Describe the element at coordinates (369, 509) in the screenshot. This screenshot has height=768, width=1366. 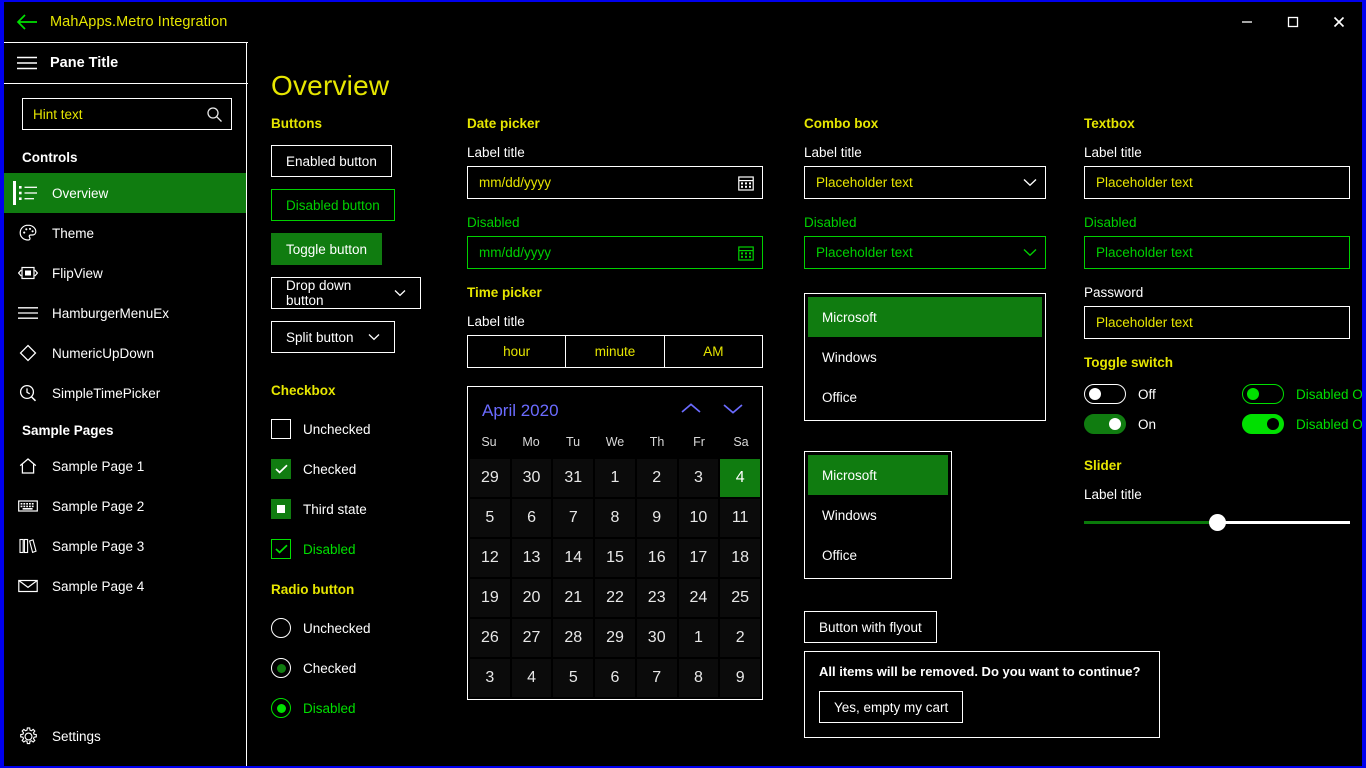
I see `checkbox-third-state-row: Third state` at that location.